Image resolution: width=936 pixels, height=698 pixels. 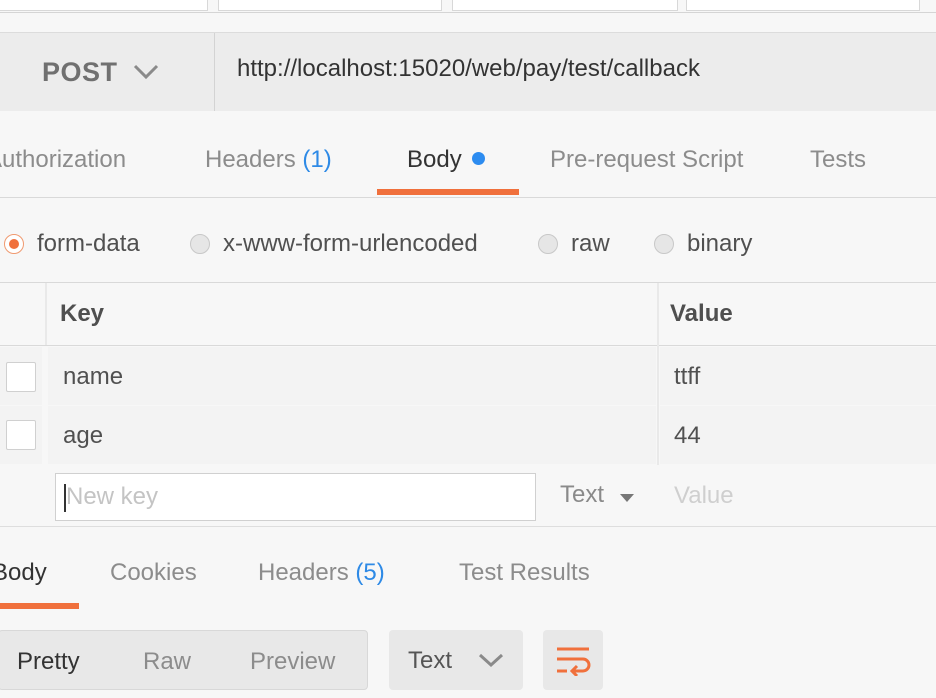 What do you see at coordinates (167, 662) in the screenshot?
I see `view-raw: Raw` at bounding box center [167, 662].